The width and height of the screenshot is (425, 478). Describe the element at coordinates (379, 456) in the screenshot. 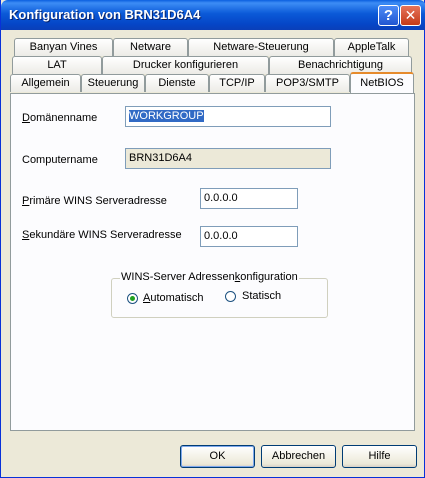

I see `help-button: Hilfe` at that location.